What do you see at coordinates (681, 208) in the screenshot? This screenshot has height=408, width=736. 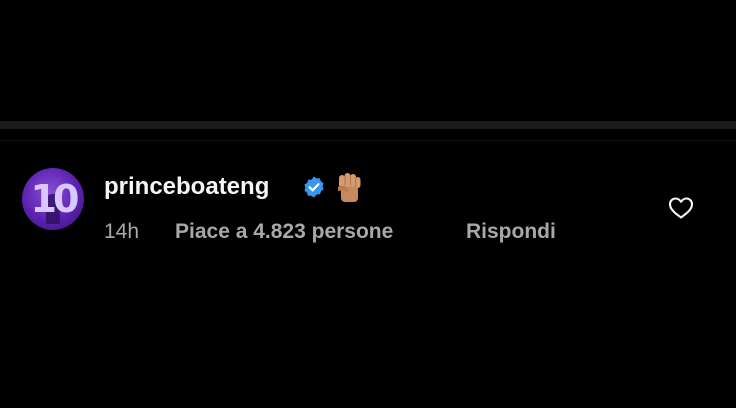 I see `heart-outline-icon` at bounding box center [681, 208].